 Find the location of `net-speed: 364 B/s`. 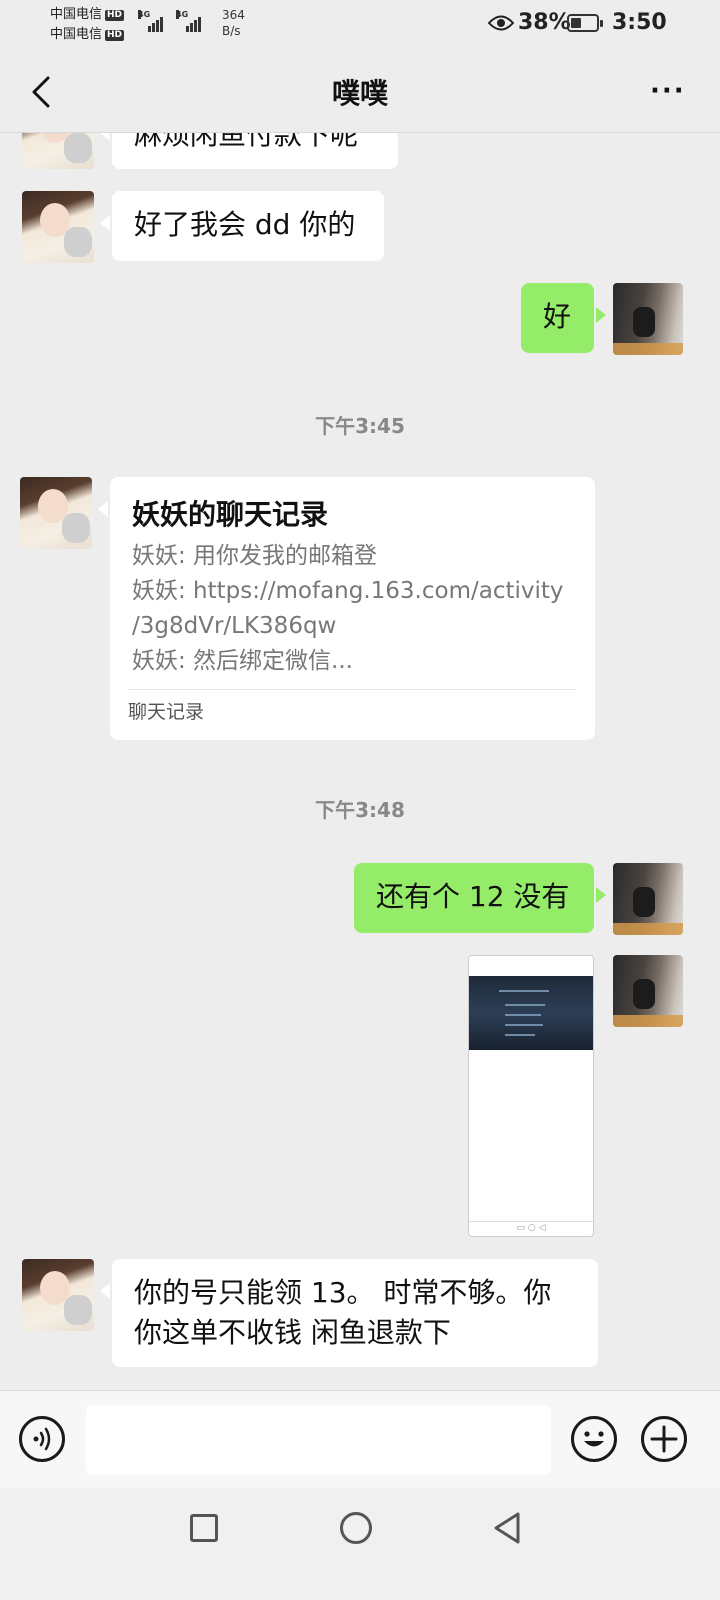

net-speed: 364 B/s is located at coordinates (233, 23).